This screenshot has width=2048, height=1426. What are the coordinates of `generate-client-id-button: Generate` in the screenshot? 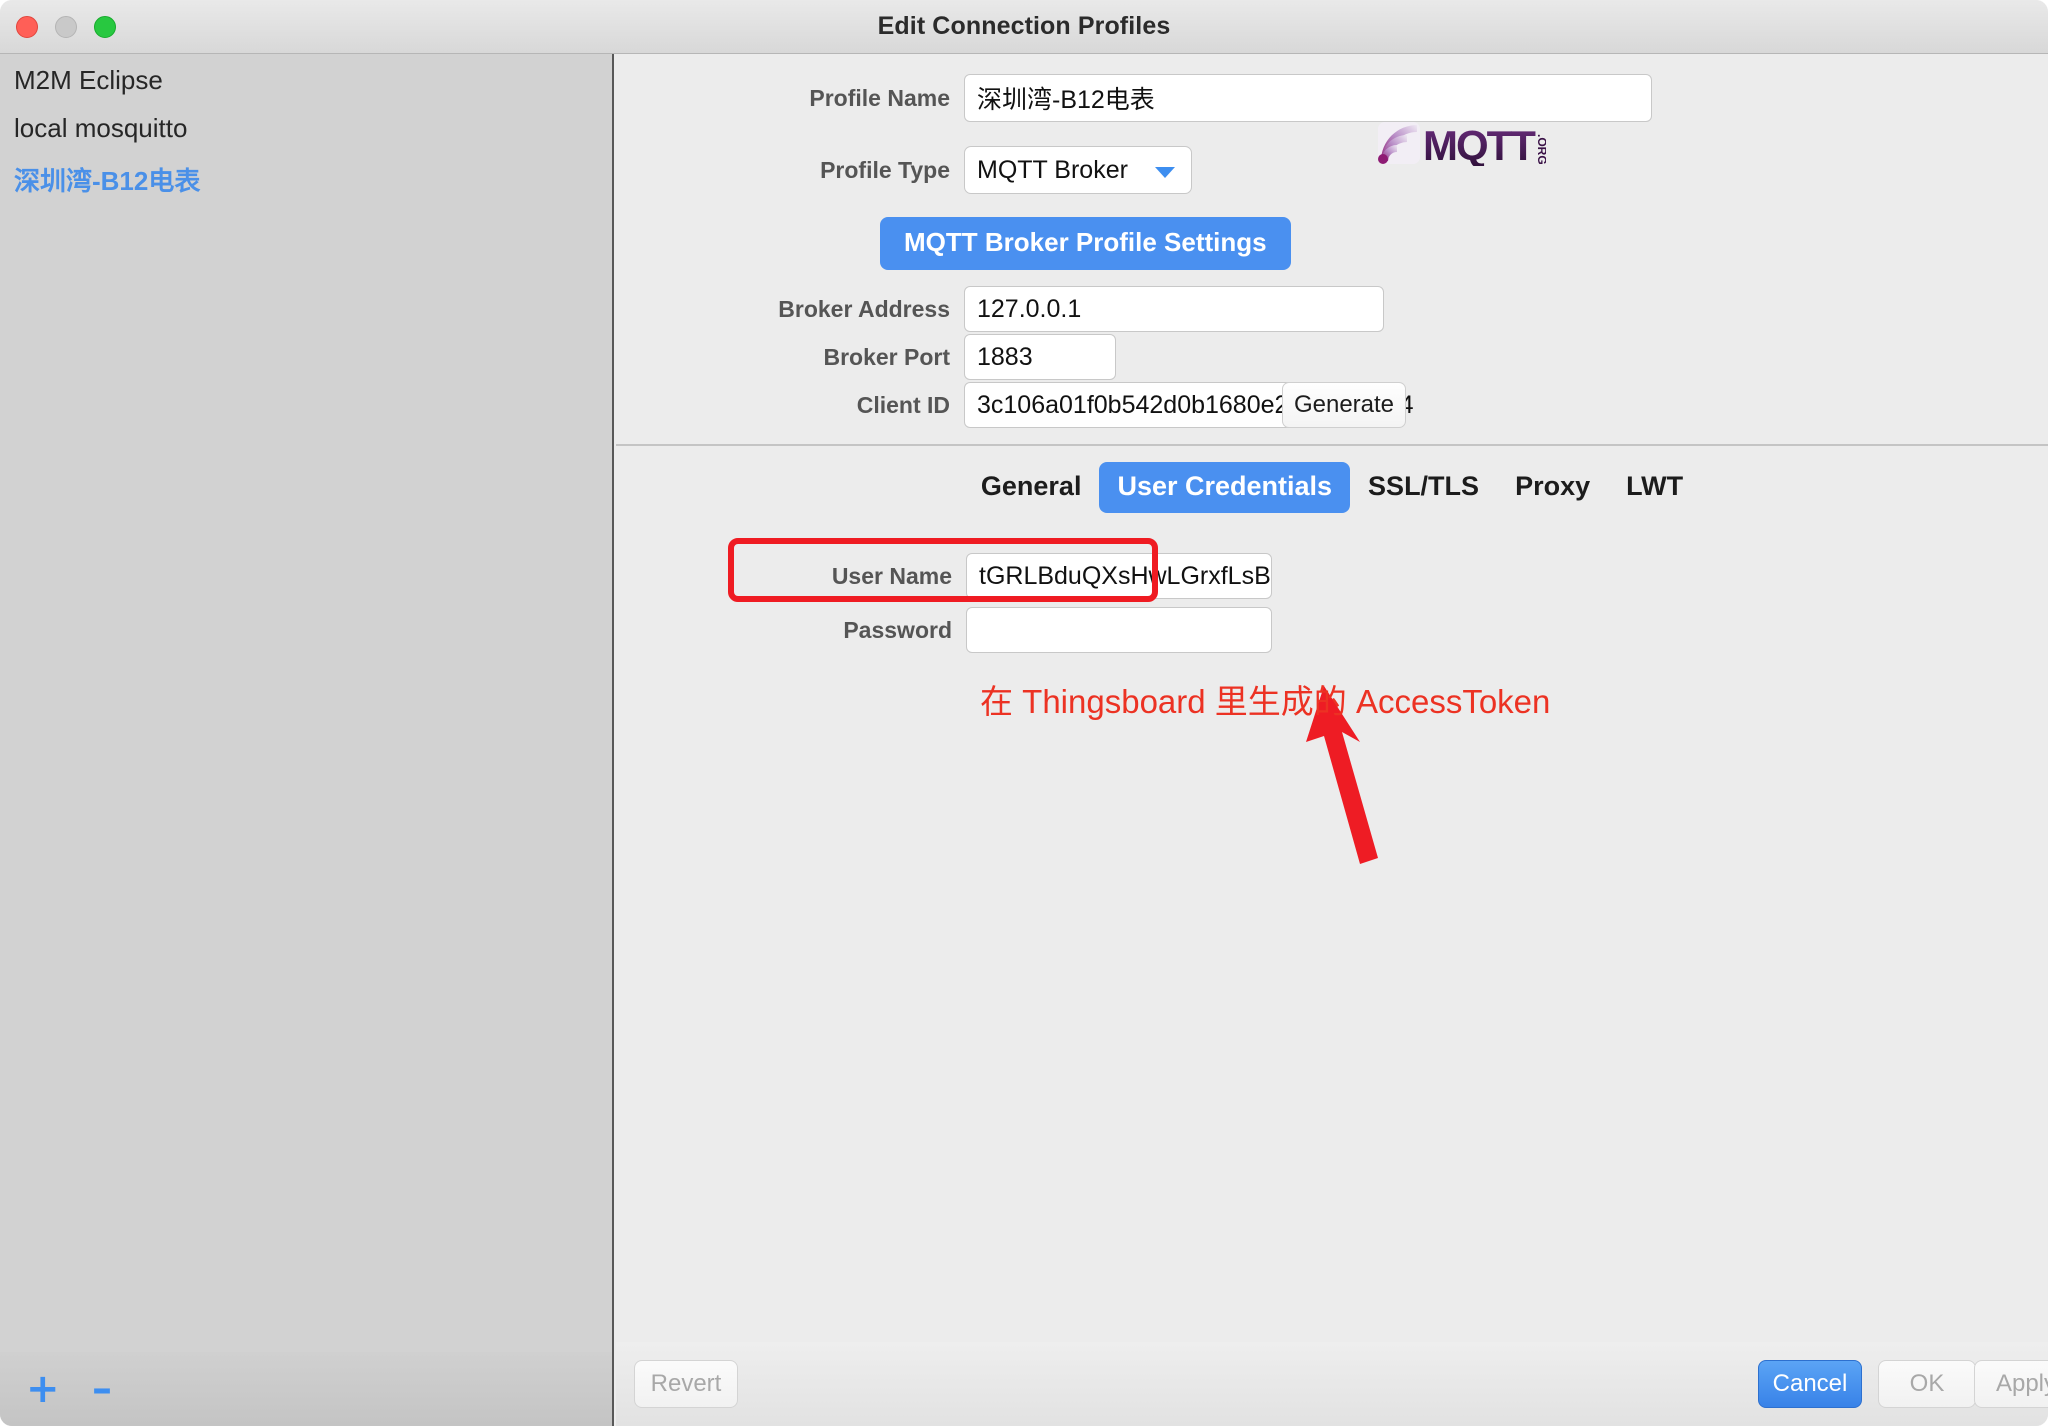 It's located at (1344, 405).